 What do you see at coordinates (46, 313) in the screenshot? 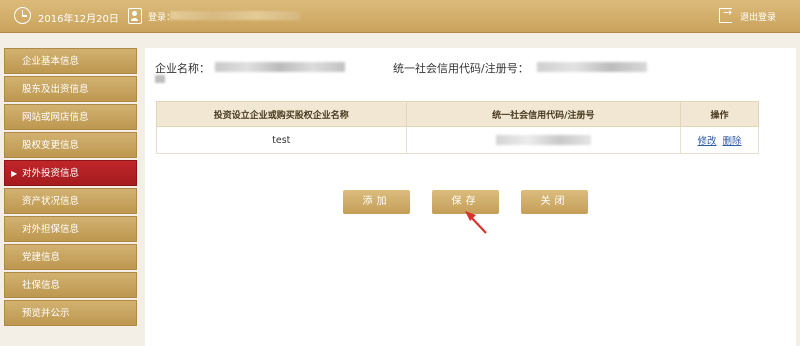
I see `sidebar-item-label: 预览并公示` at bounding box center [46, 313].